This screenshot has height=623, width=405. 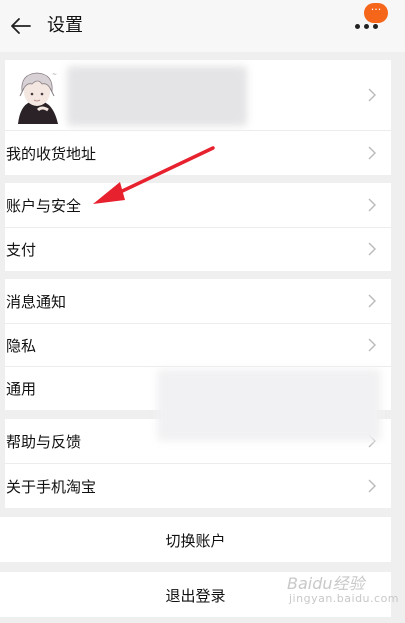 I want to click on watermark: Baidu经验 jingyan.baidu.com, so click(x=343, y=592).